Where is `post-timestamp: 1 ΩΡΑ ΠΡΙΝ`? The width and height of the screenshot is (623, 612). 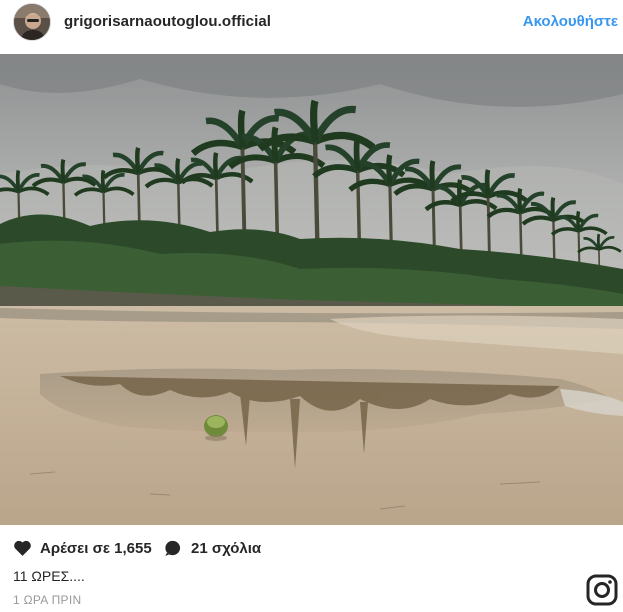
post-timestamp: 1 ΩΡΑ ΠΡΙΝ is located at coordinates (47, 600).